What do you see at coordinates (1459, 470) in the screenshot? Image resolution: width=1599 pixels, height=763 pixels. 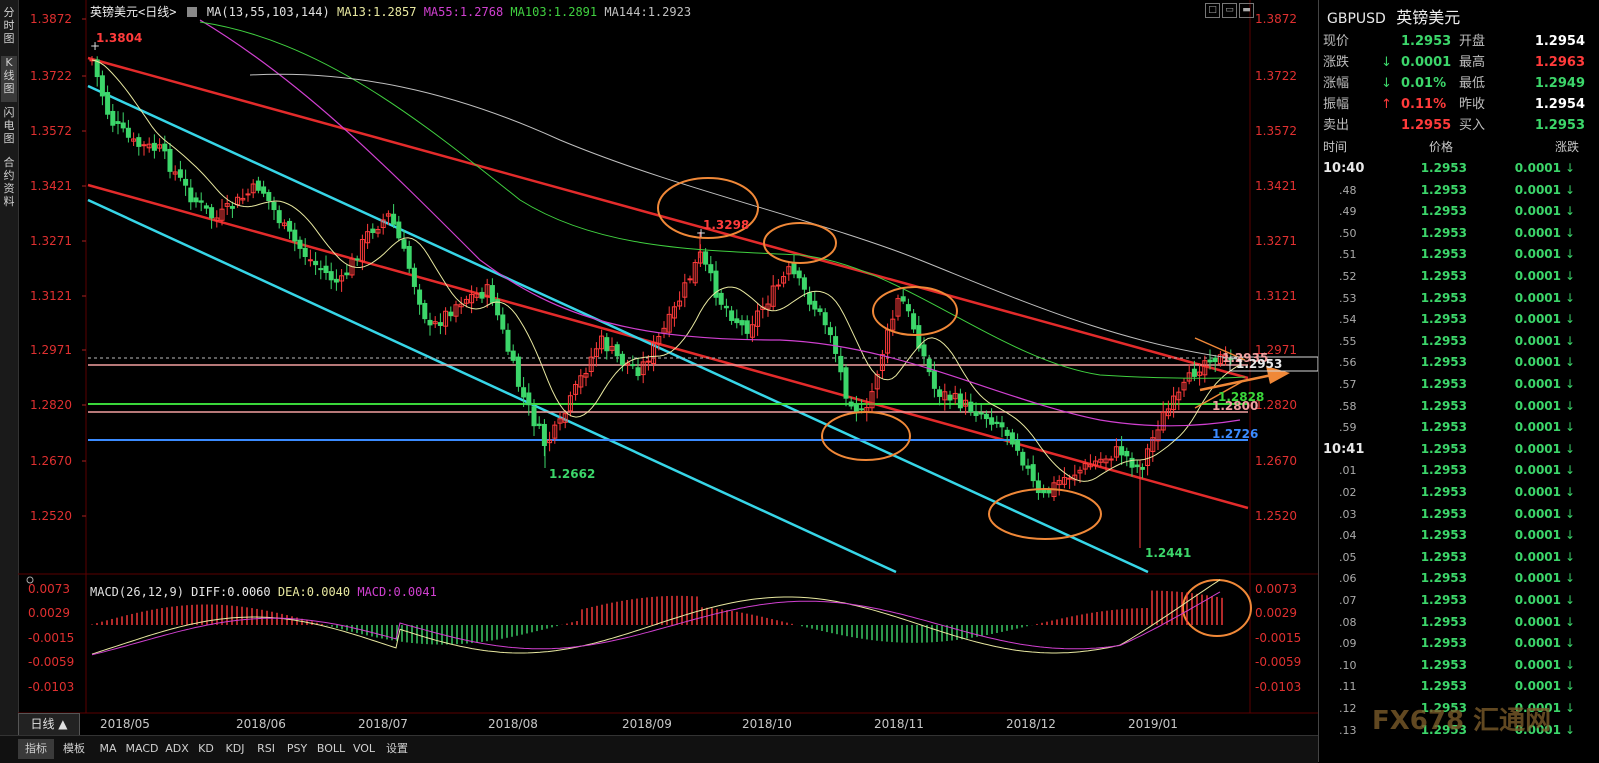 I see `tick-row: .01 1.2953 0.0001 ↓` at bounding box center [1459, 470].